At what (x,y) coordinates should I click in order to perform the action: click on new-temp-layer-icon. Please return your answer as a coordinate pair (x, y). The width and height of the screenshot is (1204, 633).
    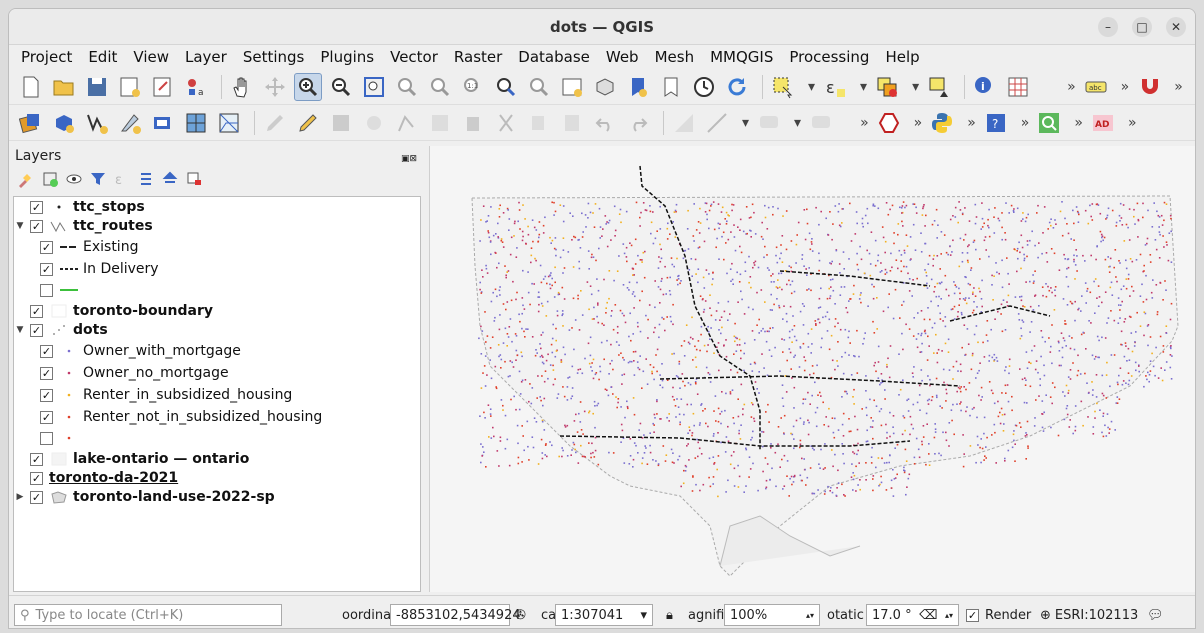
    Looking at the image, I should click on (130, 123).